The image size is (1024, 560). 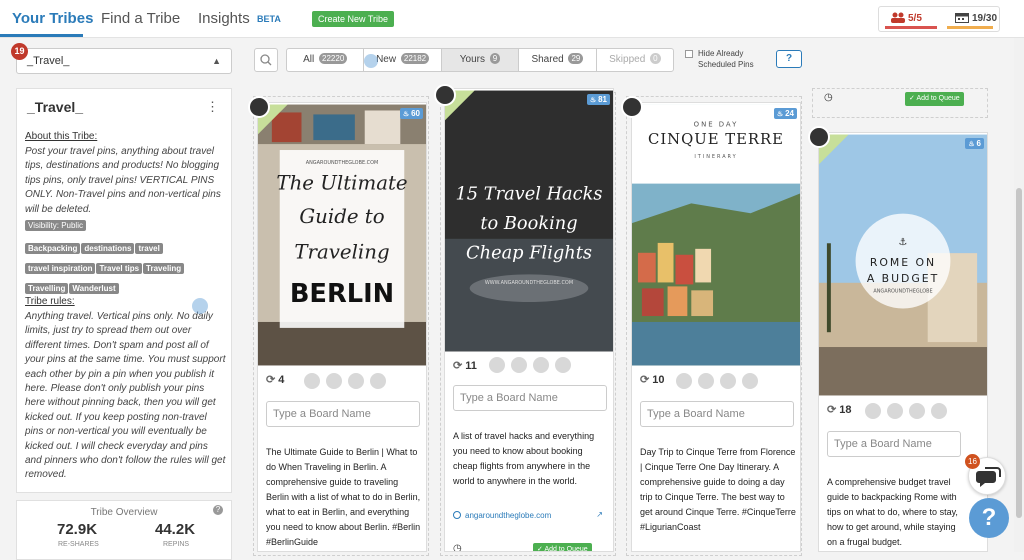 I want to click on about-title: About this Tribe:, so click(x=61, y=136).